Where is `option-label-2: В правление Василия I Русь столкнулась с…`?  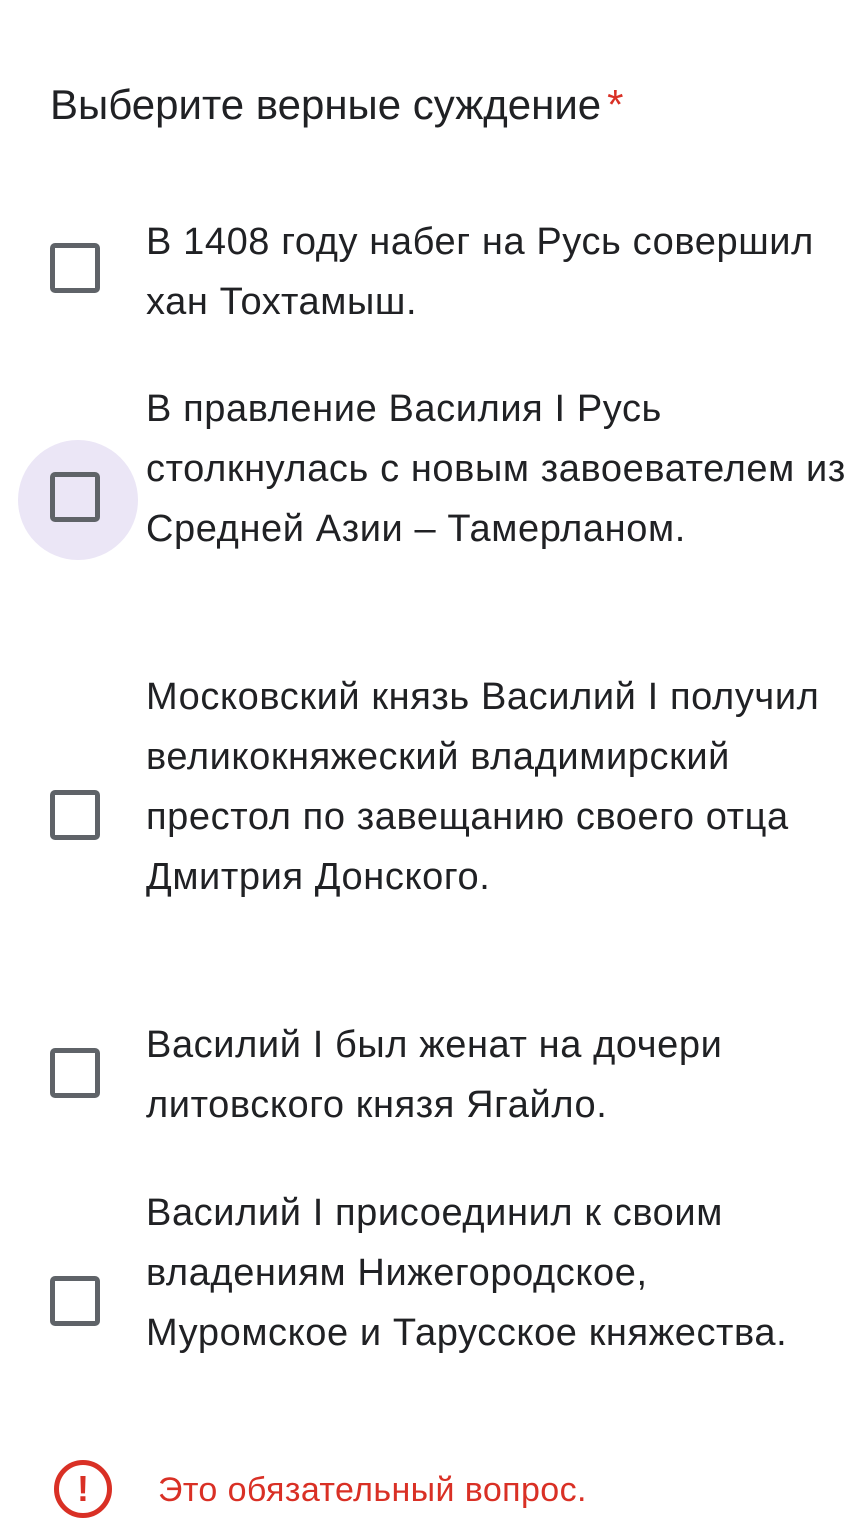 option-label-2: В правление Василия I Русь столкнулась с… is located at coordinates (496, 469).